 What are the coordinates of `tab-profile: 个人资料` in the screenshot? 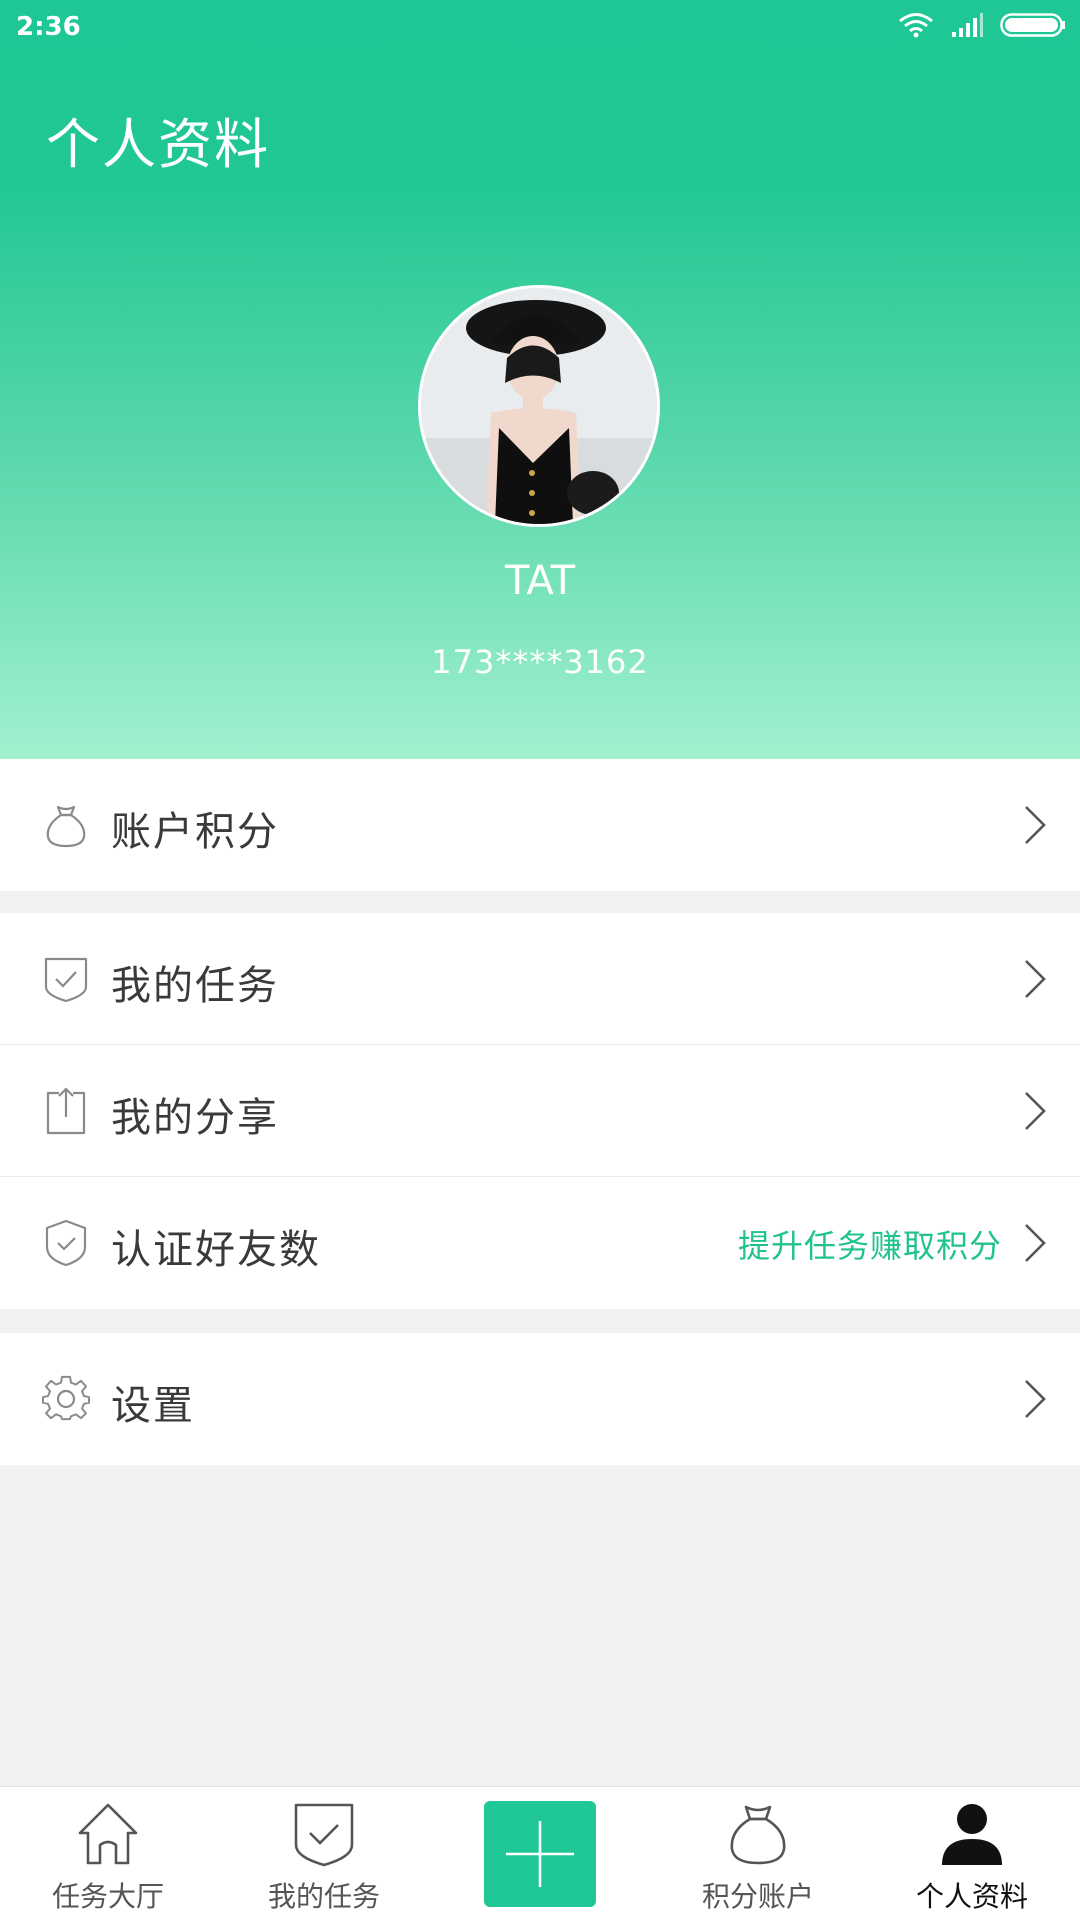 It's located at (972, 1854).